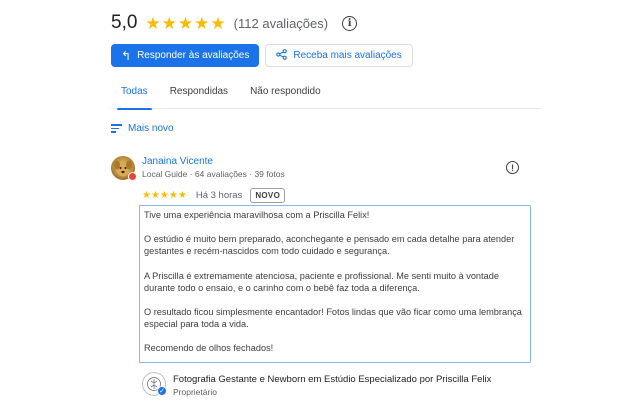  What do you see at coordinates (116, 128) in the screenshot?
I see `sort-icon` at bounding box center [116, 128].